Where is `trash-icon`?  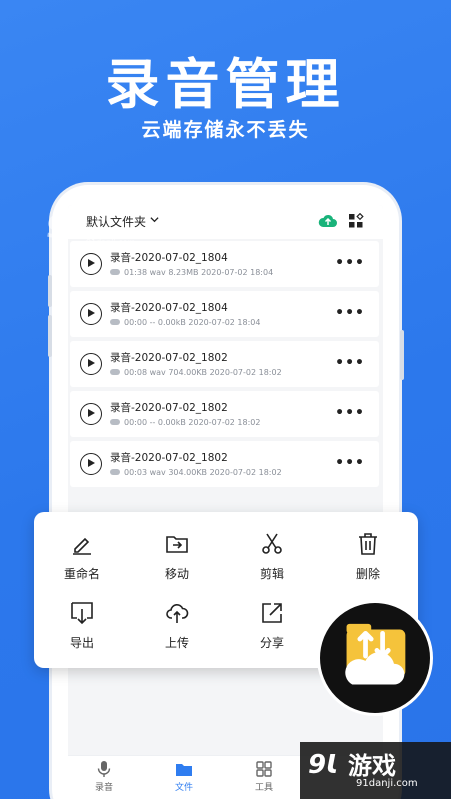
trash-icon is located at coordinates (368, 544).